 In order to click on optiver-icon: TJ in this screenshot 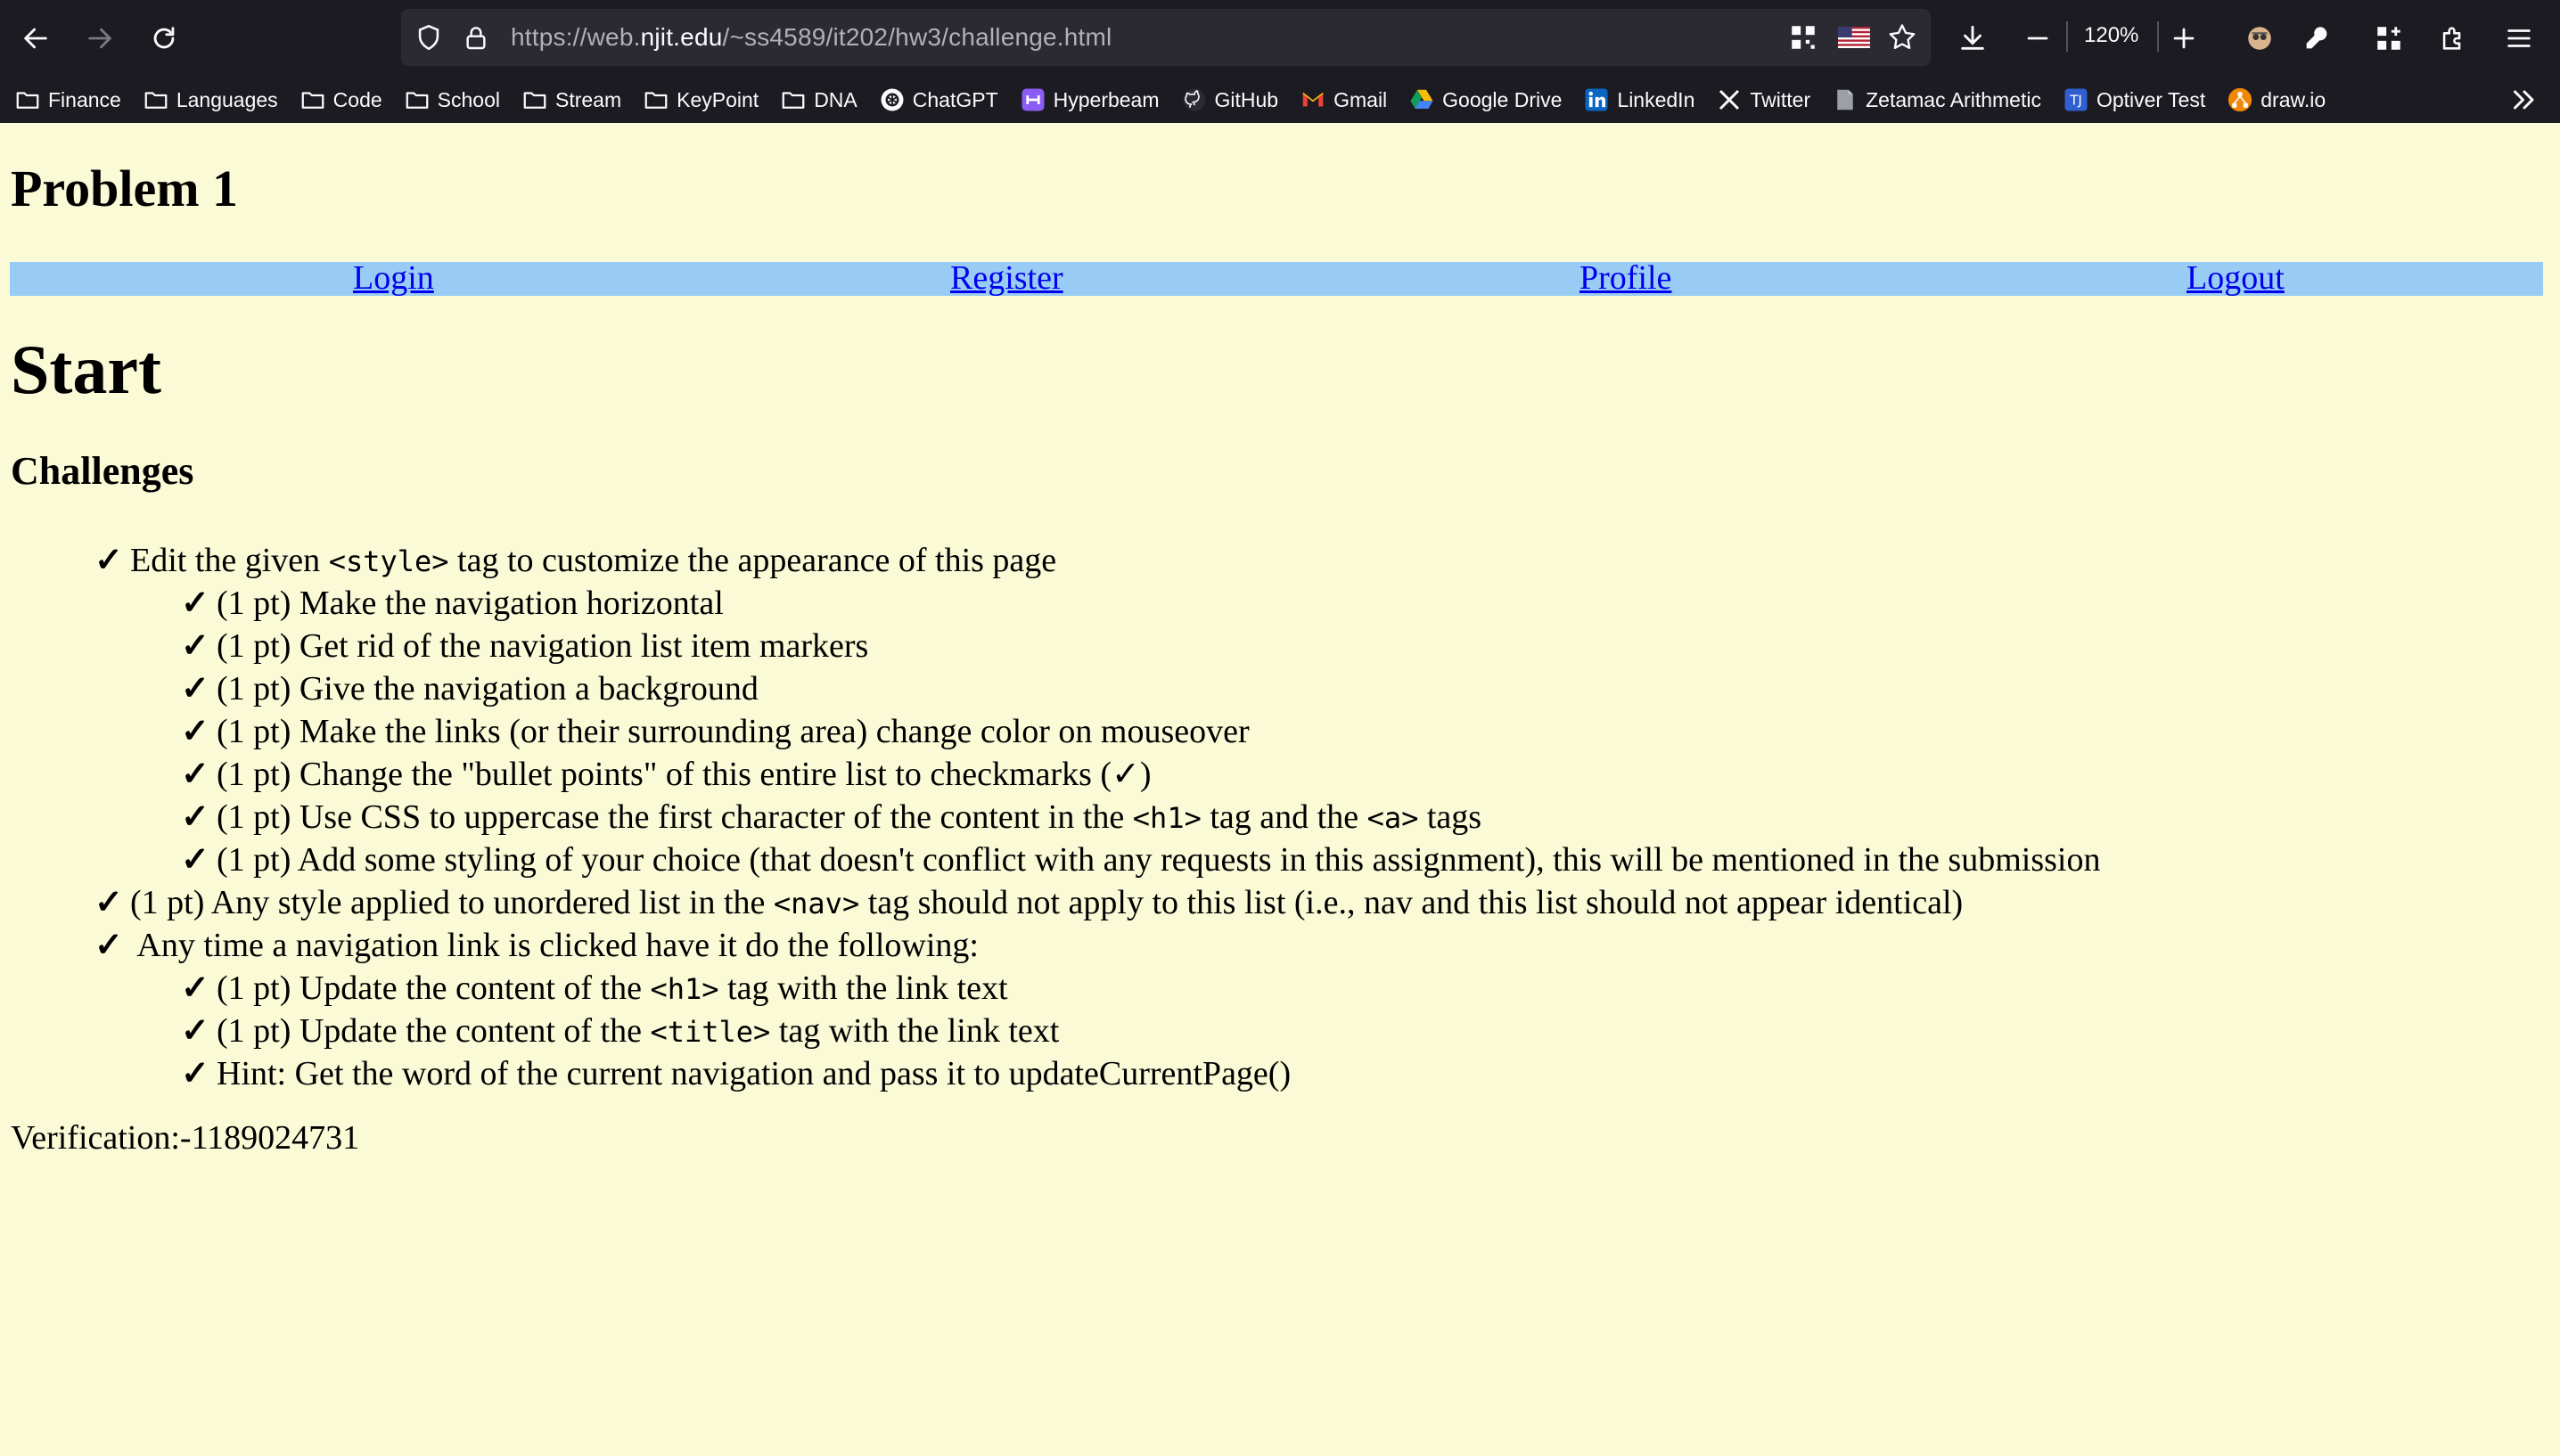, I will do `click(2076, 99)`.